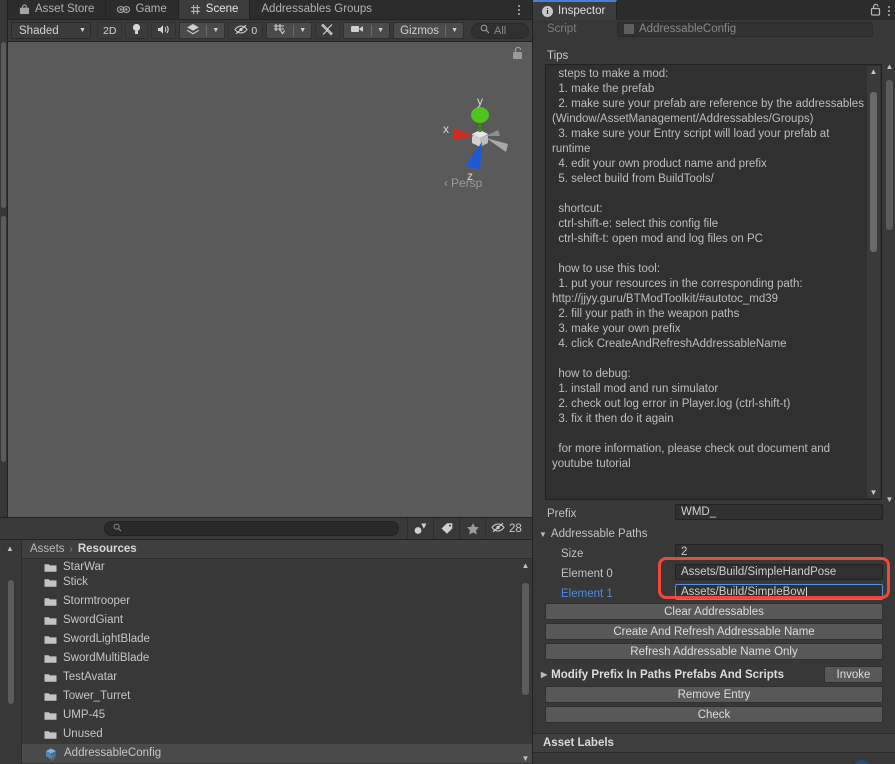 The width and height of the screenshot is (895, 764). Describe the element at coordinates (875, 11) in the screenshot. I see `lock-icon` at that location.